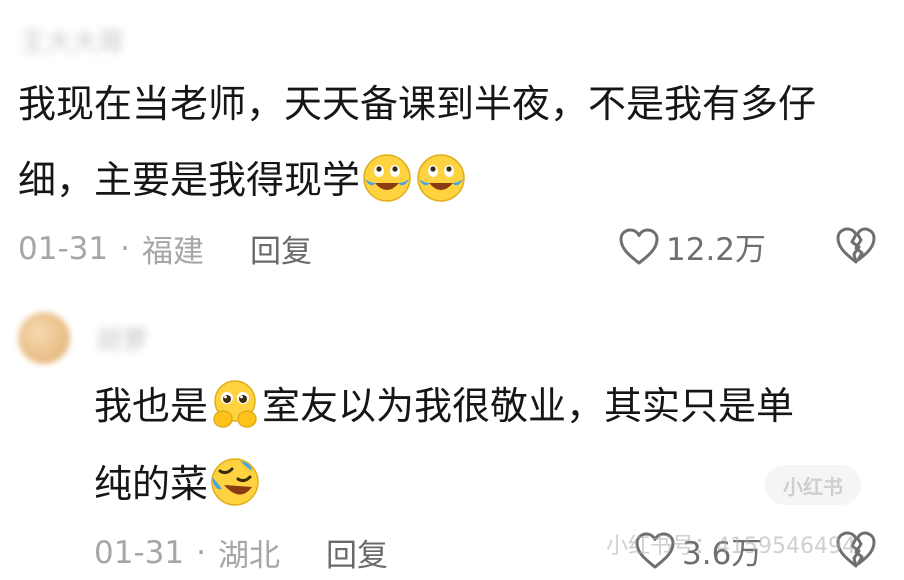 This screenshot has width=904, height=580. I want to click on comment-location: 湖北, so click(248, 556).